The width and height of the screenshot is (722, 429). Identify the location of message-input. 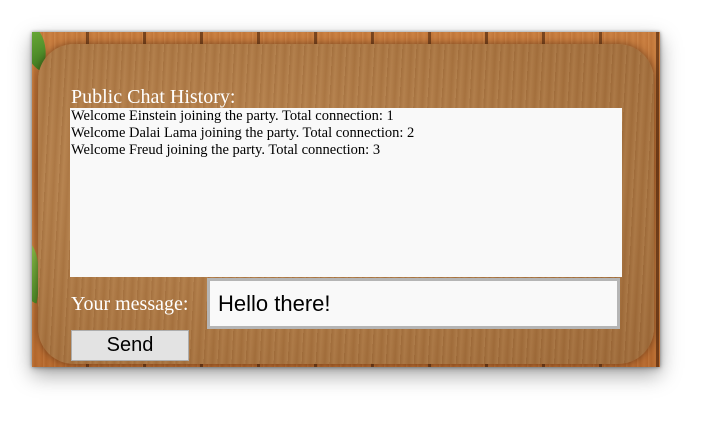
(413, 303).